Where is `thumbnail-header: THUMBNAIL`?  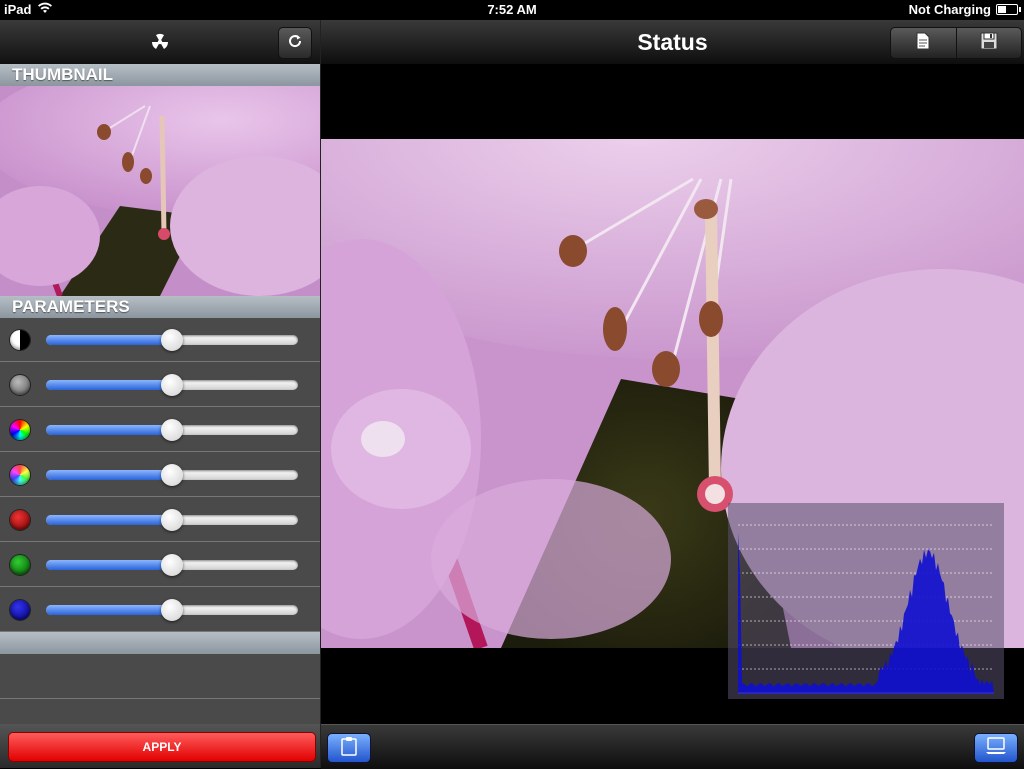
thumbnail-header: THUMBNAIL is located at coordinates (160, 75).